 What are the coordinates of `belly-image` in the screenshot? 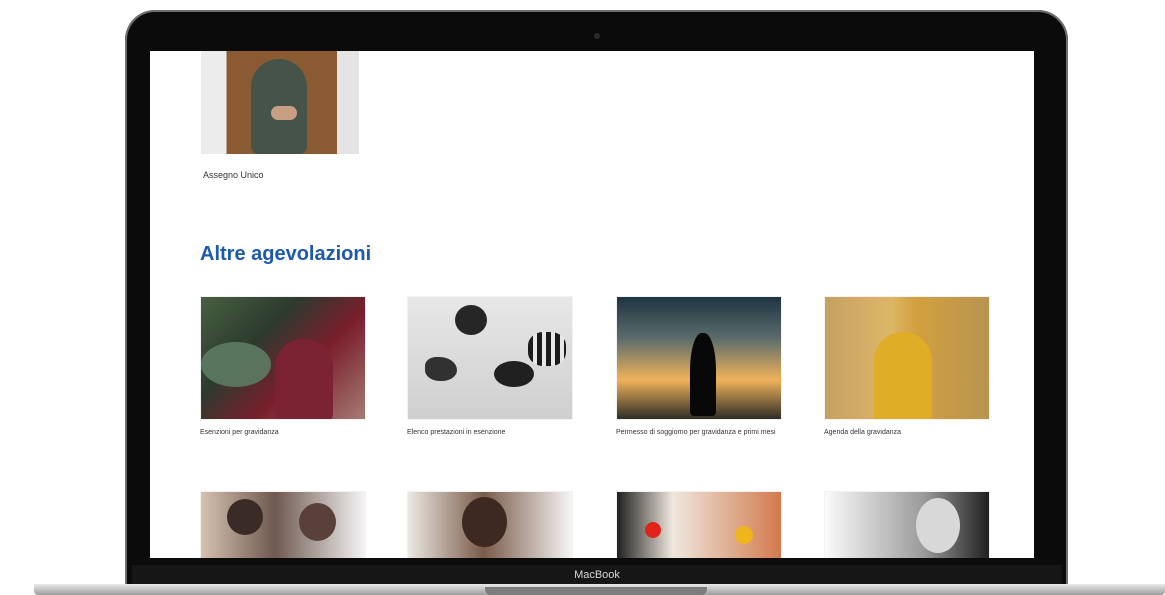 It's located at (304, 379).